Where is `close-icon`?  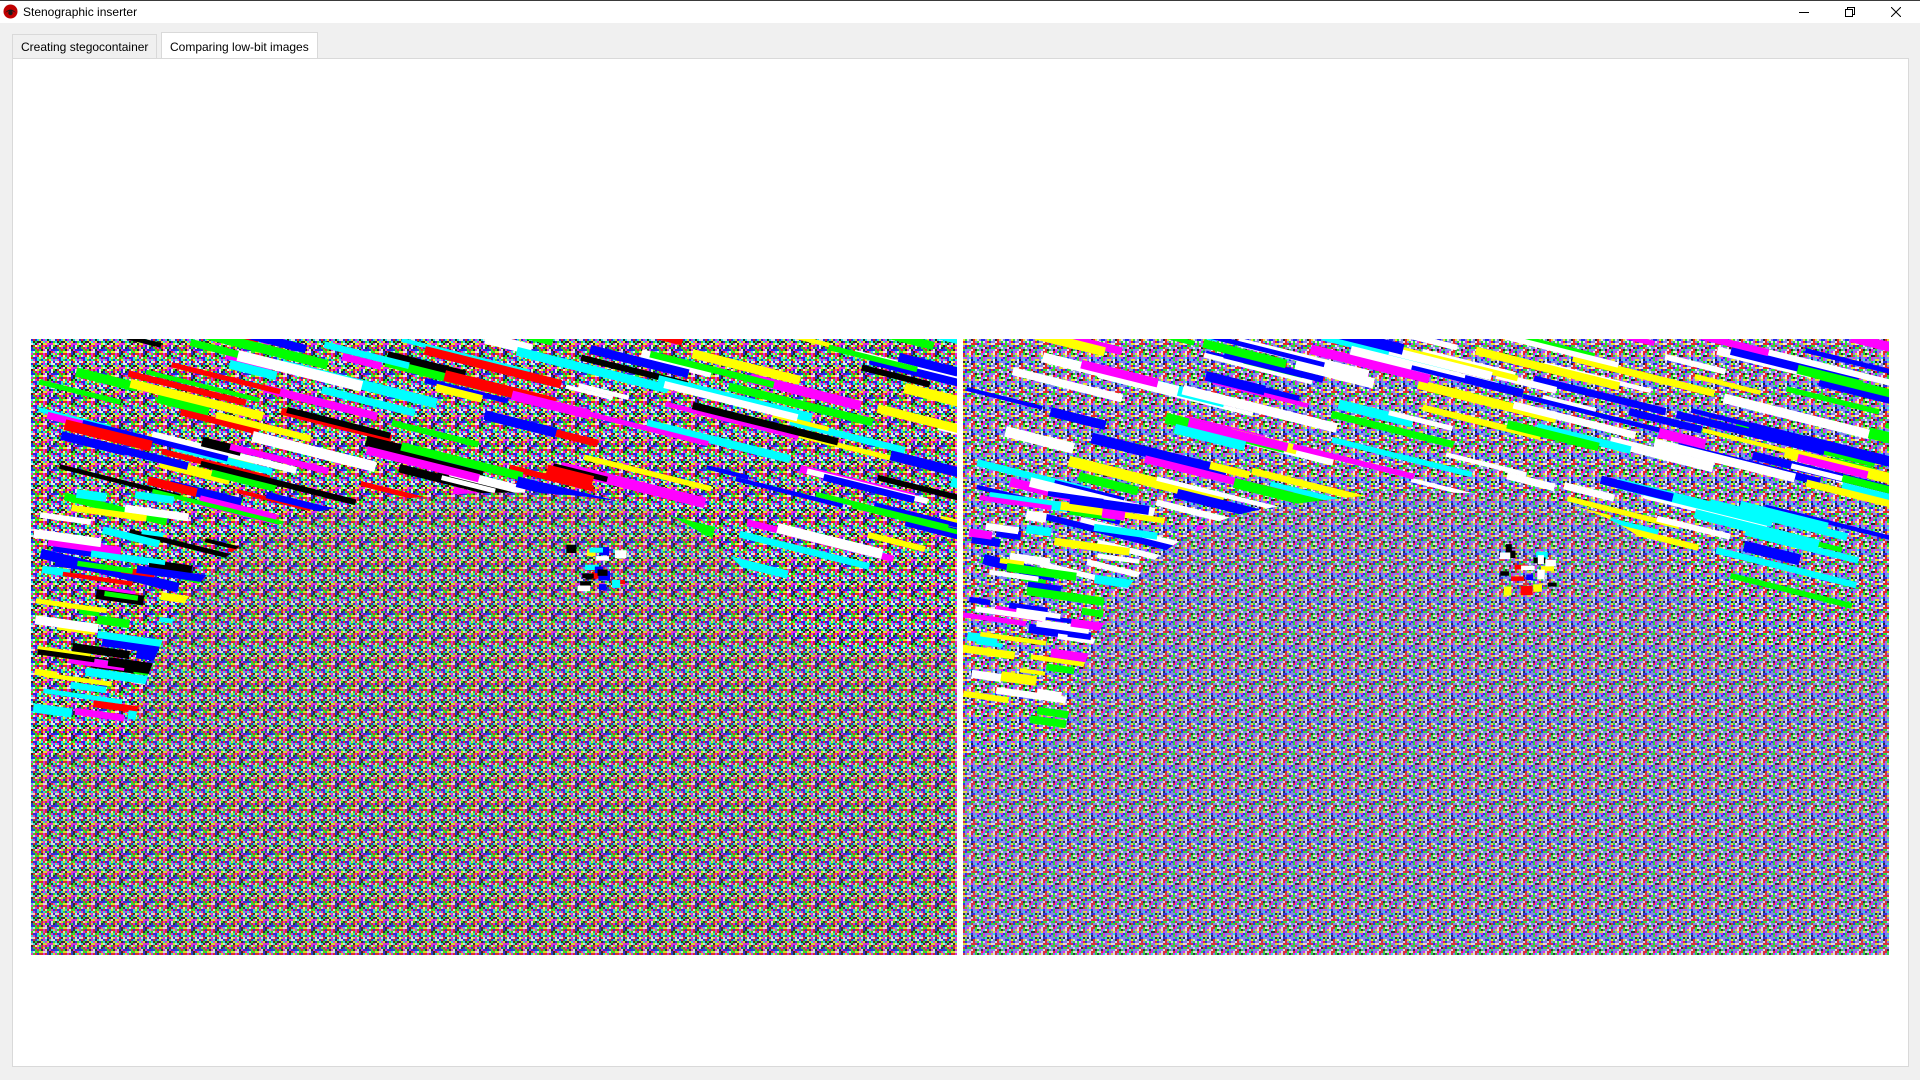
close-icon is located at coordinates (1896, 12).